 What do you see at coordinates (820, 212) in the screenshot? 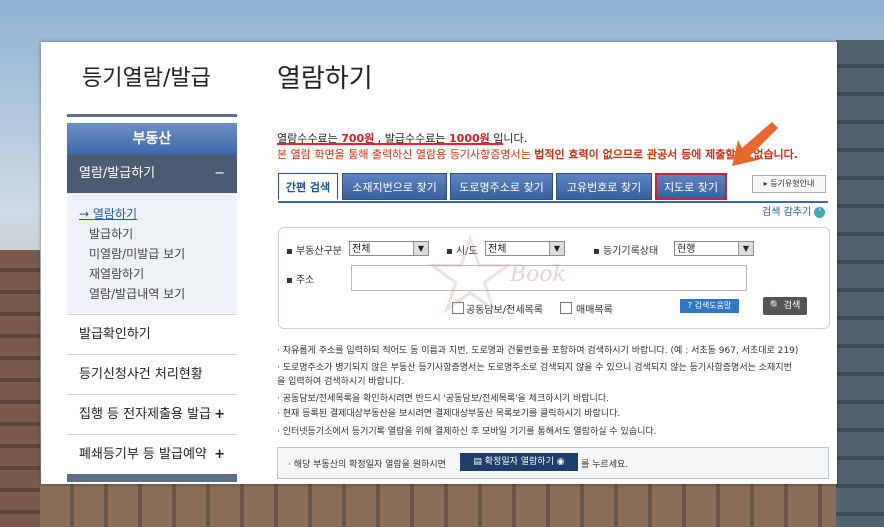
I see `chevron-up-icon: ˄` at bounding box center [820, 212].